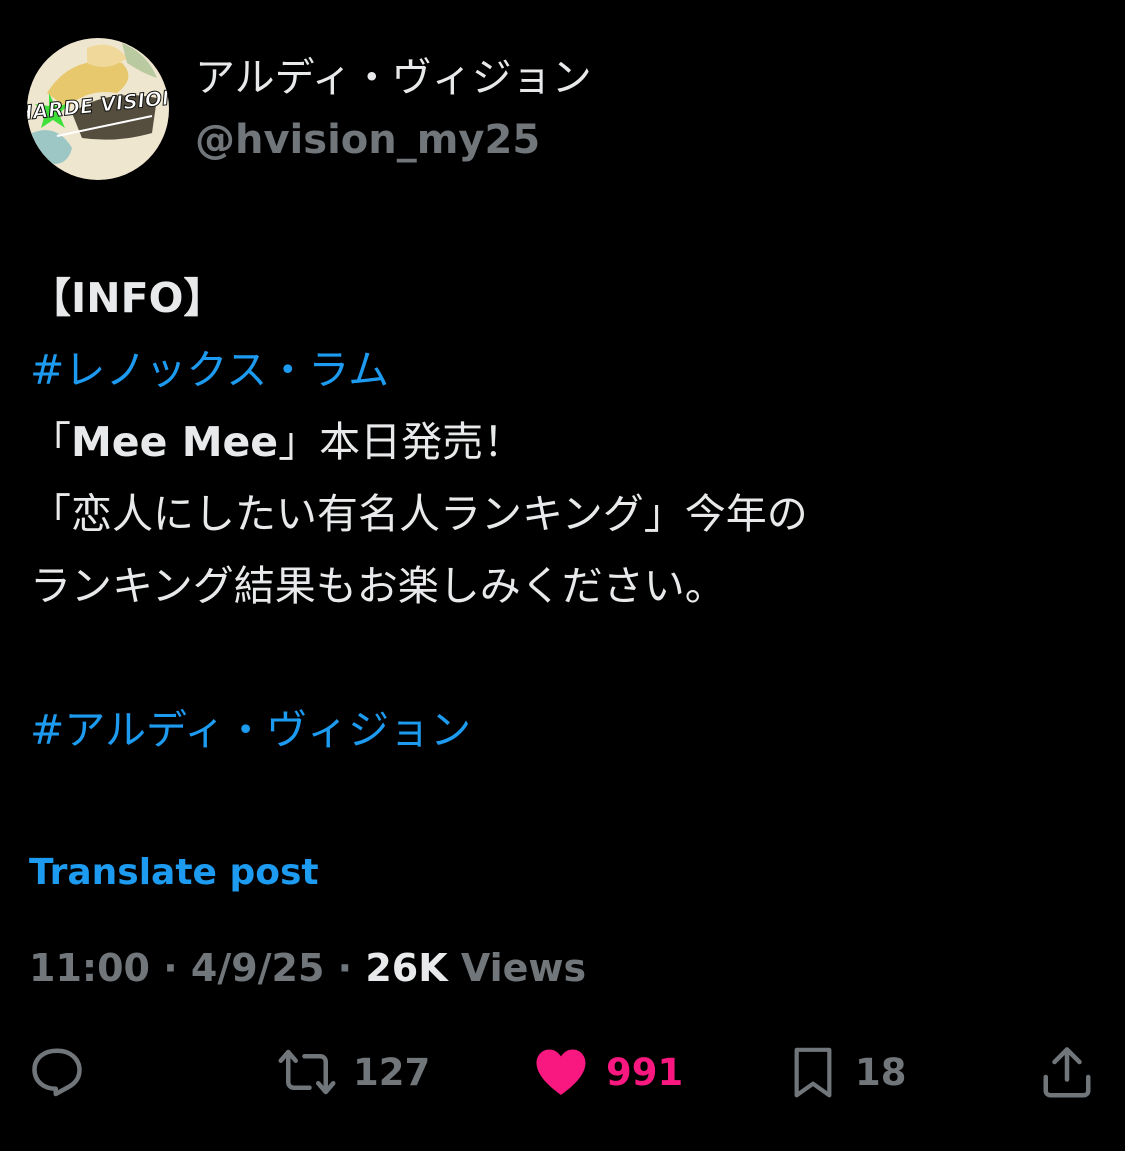 The height and width of the screenshot is (1151, 1125). What do you see at coordinates (258, 968) in the screenshot?
I see `post-date: 4/9/25` at bounding box center [258, 968].